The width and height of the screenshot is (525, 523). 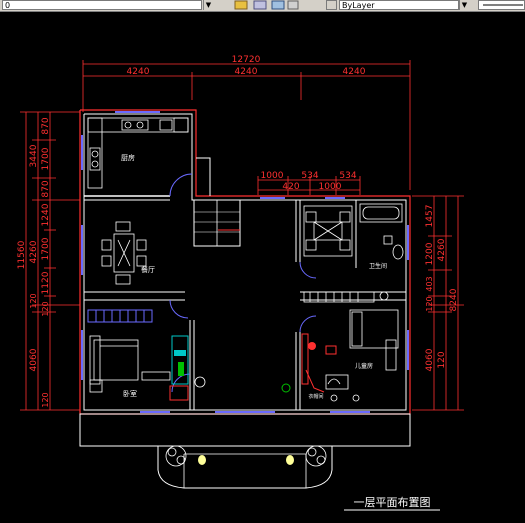 What do you see at coordinates (362, 349) in the screenshot?
I see `kids-bed` at bounding box center [362, 349].